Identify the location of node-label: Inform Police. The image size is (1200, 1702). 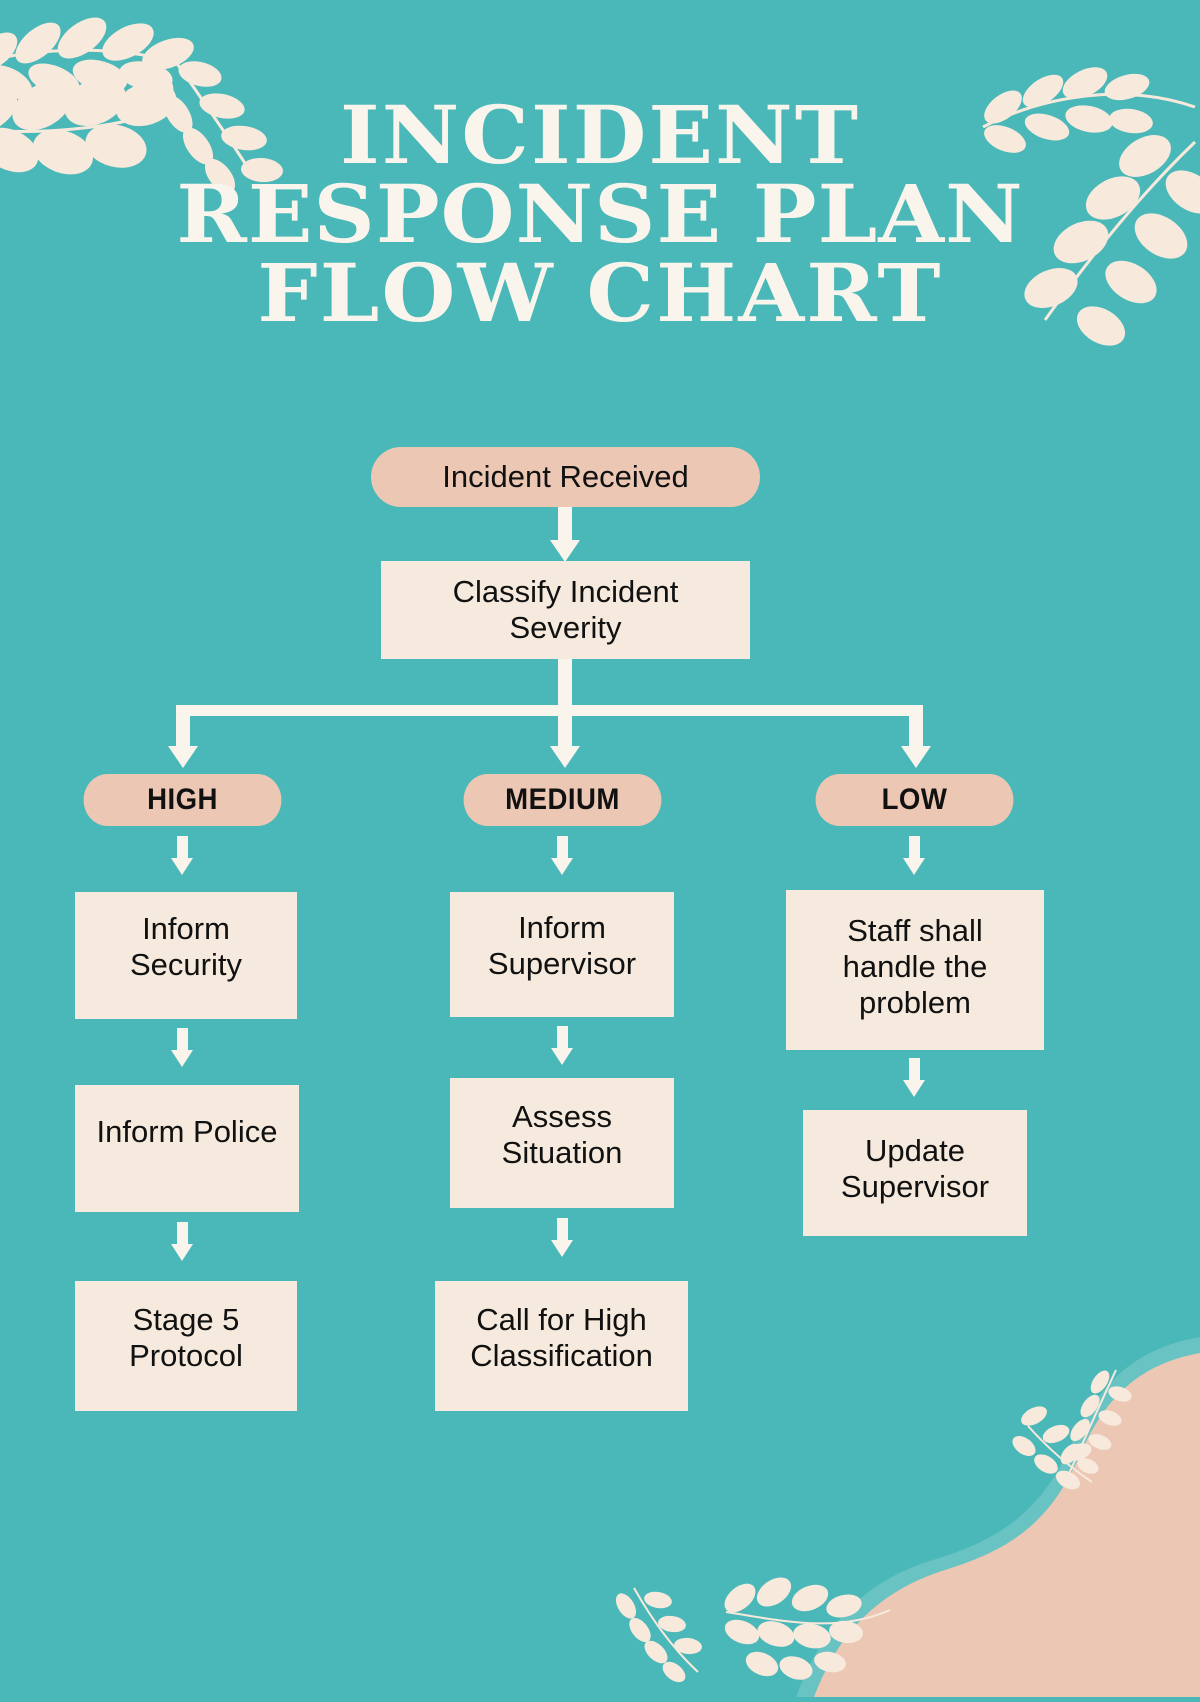
(187, 1131).